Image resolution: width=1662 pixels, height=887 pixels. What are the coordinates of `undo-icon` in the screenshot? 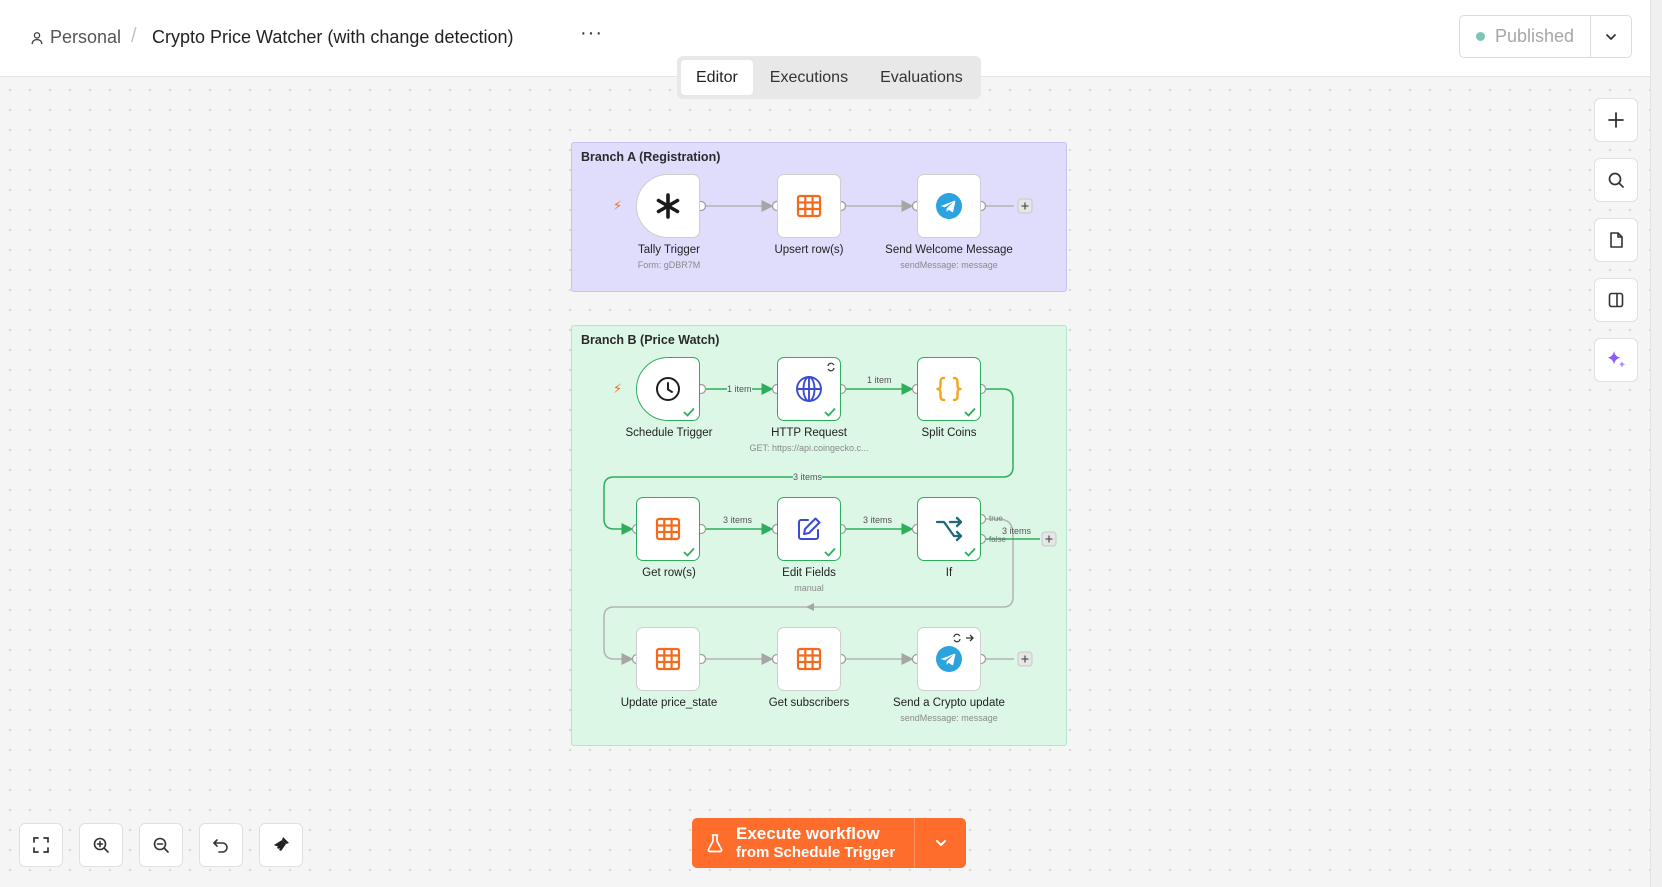 It's located at (220, 846).